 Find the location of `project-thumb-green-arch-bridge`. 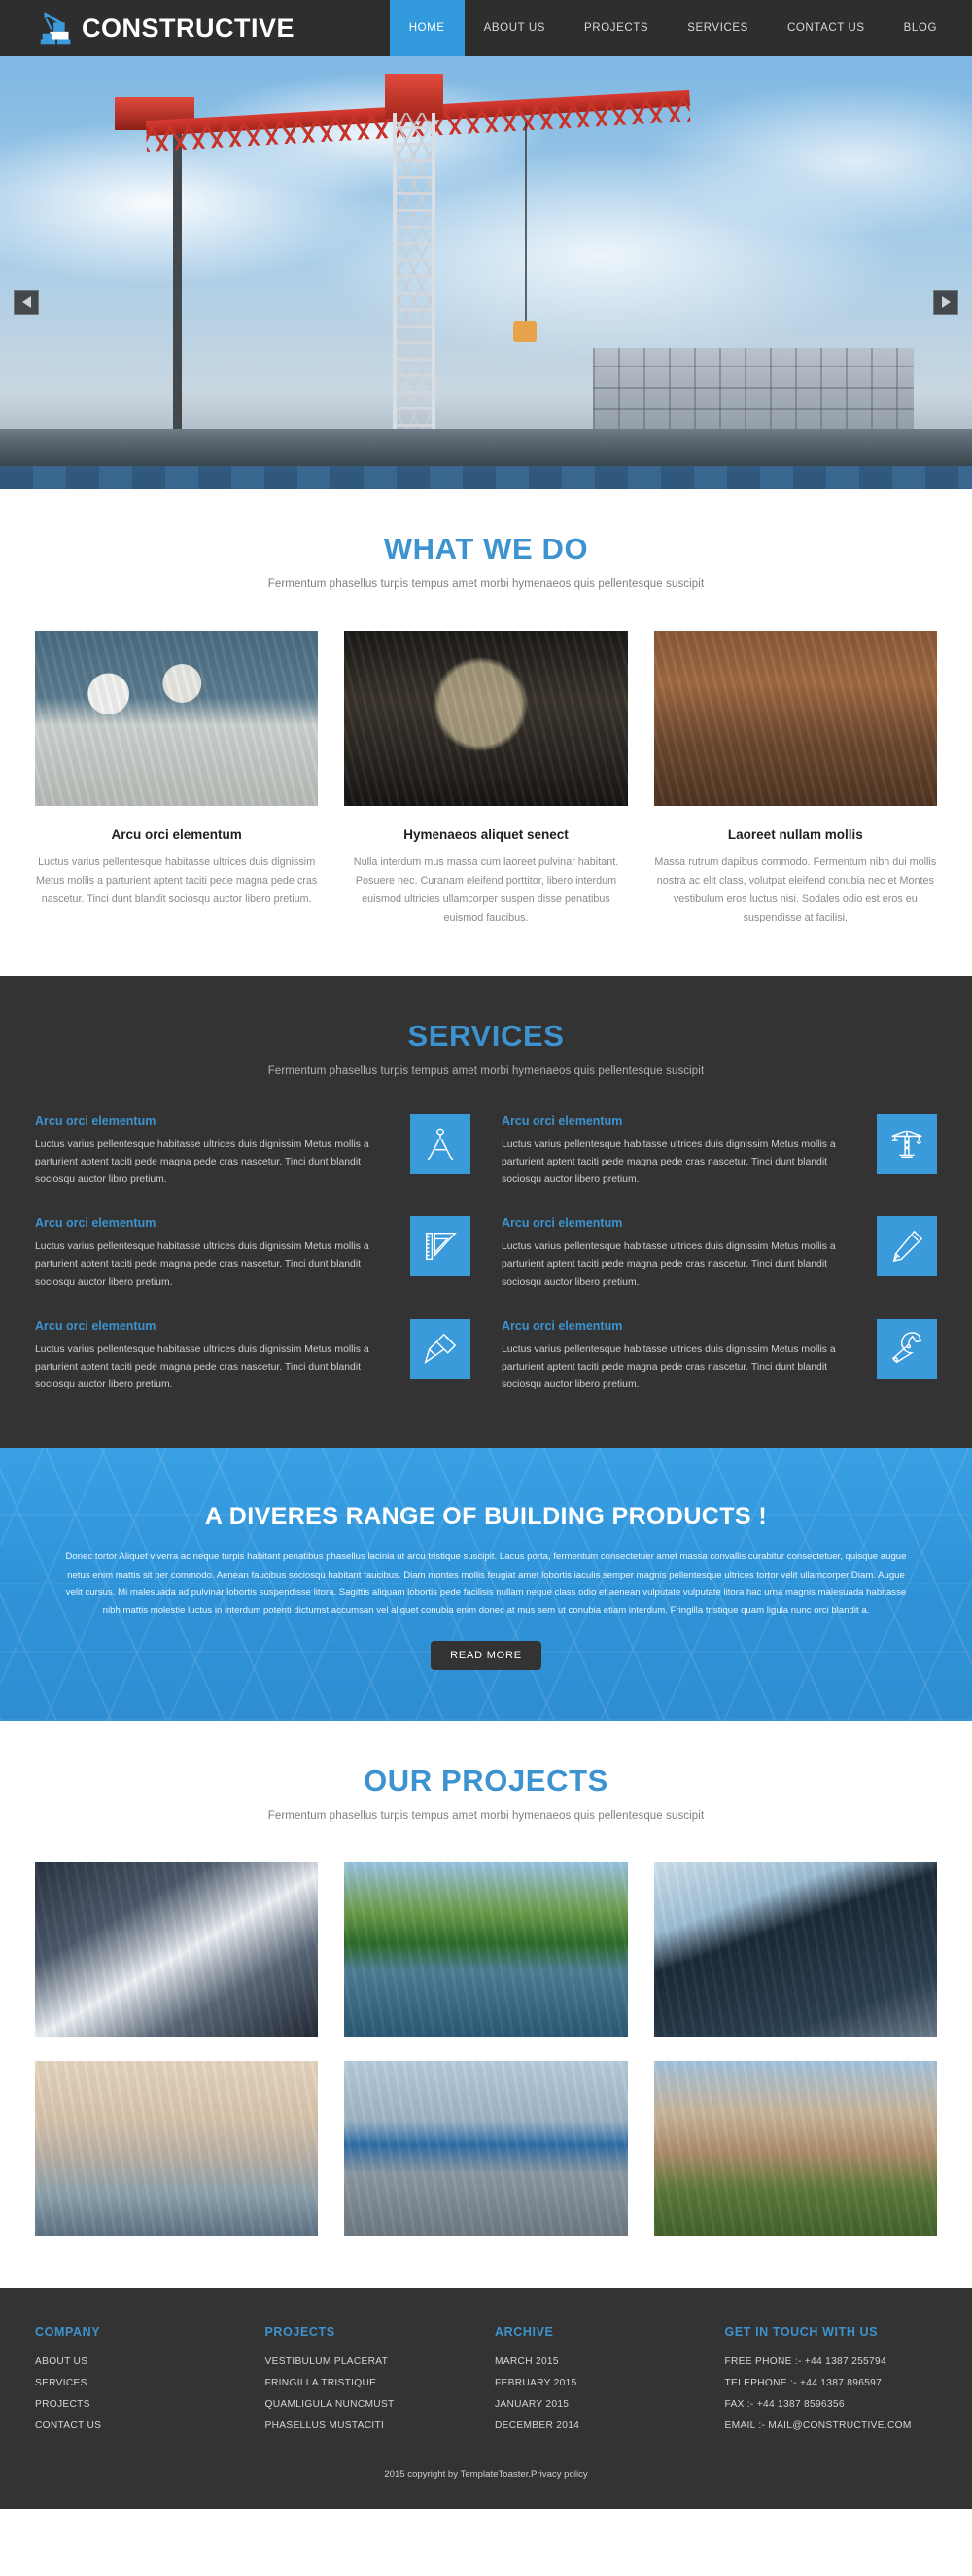

project-thumb-green-arch-bridge is located at coordinates (486, 1950).